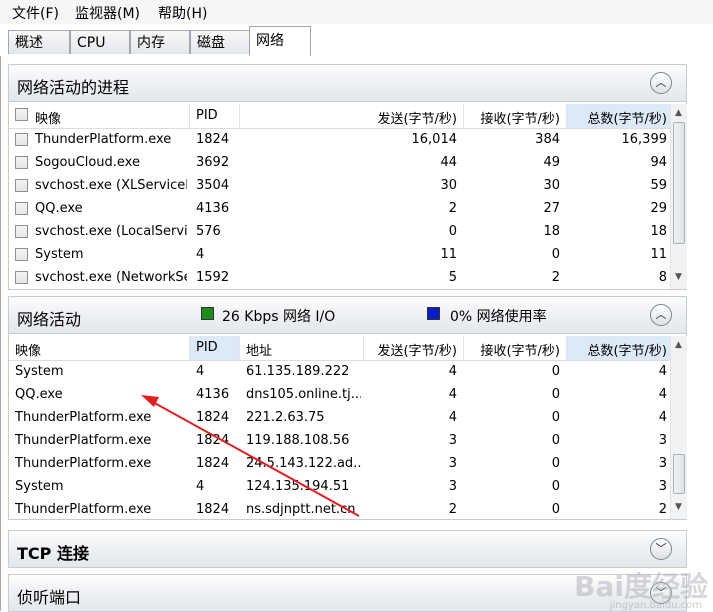 The width and height of the screenshot is (713, 612). What do you see at coordinates (641, 586) in the screenshot?
I see `watermark-logo: Bai度经验` at bounding box center [641, 586].